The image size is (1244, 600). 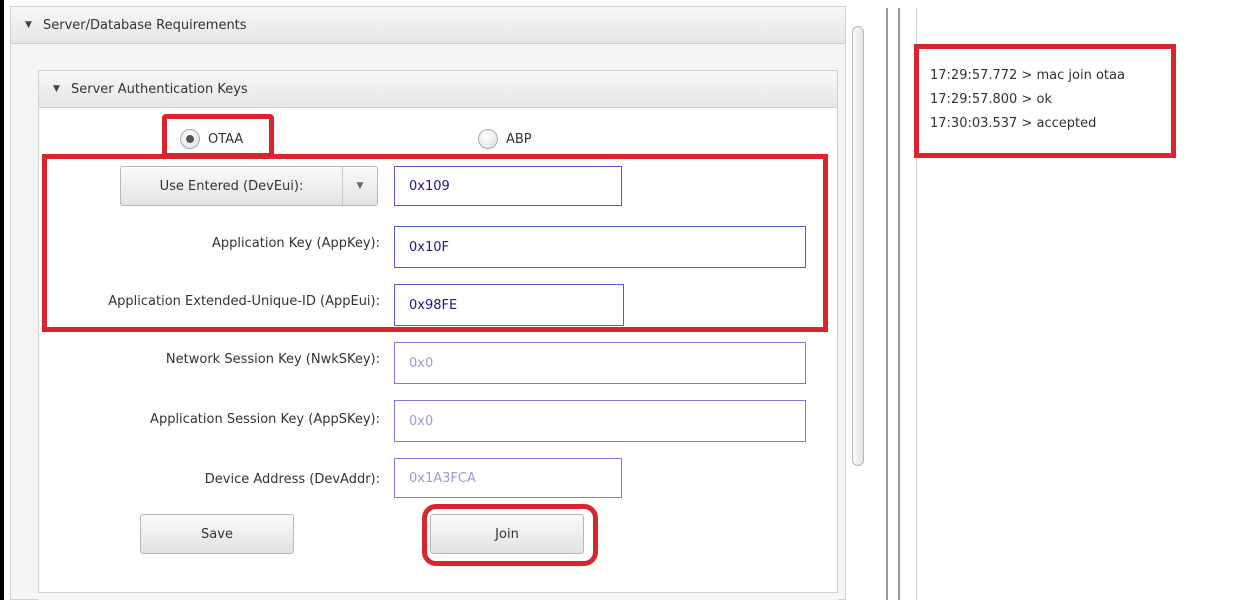 I want to click on radio-abp: ABP, so click(x=505, y=139).